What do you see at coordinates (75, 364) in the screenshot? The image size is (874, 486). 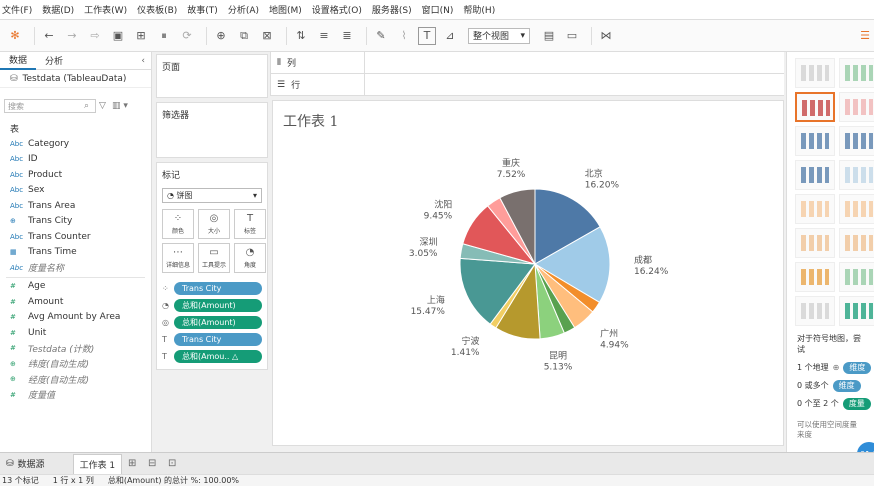 I see `measure-field: ⊕ 纬度(自动生成)` at bounding box center [75, 364].